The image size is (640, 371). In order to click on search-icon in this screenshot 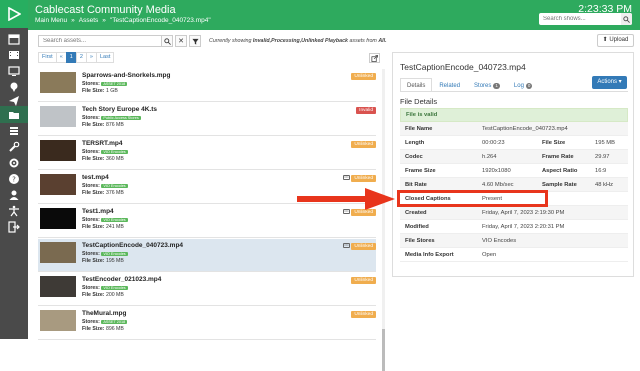, I will do `click(626, 19)`.